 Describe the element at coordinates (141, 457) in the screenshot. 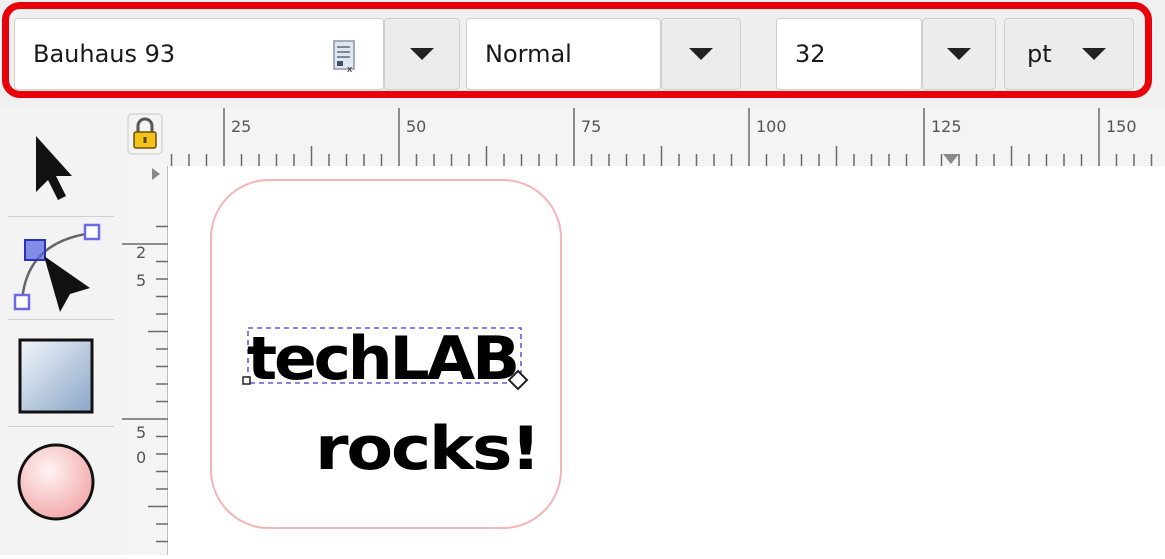

I see `ruler-label: 0` at that location.